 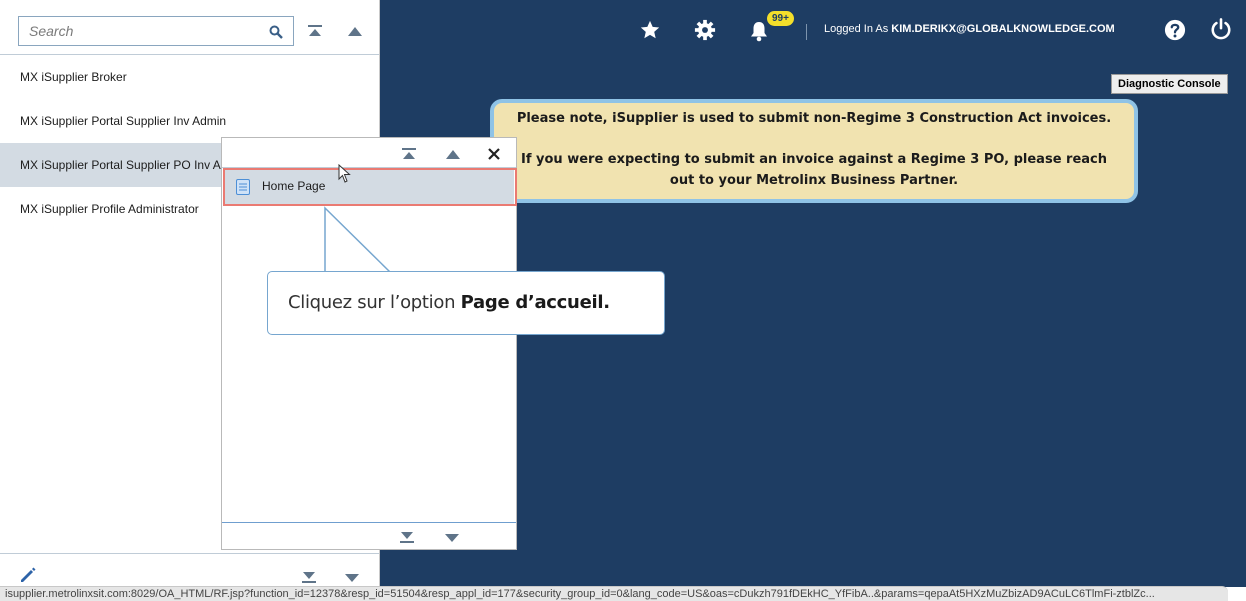 What do you see at coordinates (370, 187) in the screenshot?
I see `home-page-item: Home Page` at bounding box center [370, 187].